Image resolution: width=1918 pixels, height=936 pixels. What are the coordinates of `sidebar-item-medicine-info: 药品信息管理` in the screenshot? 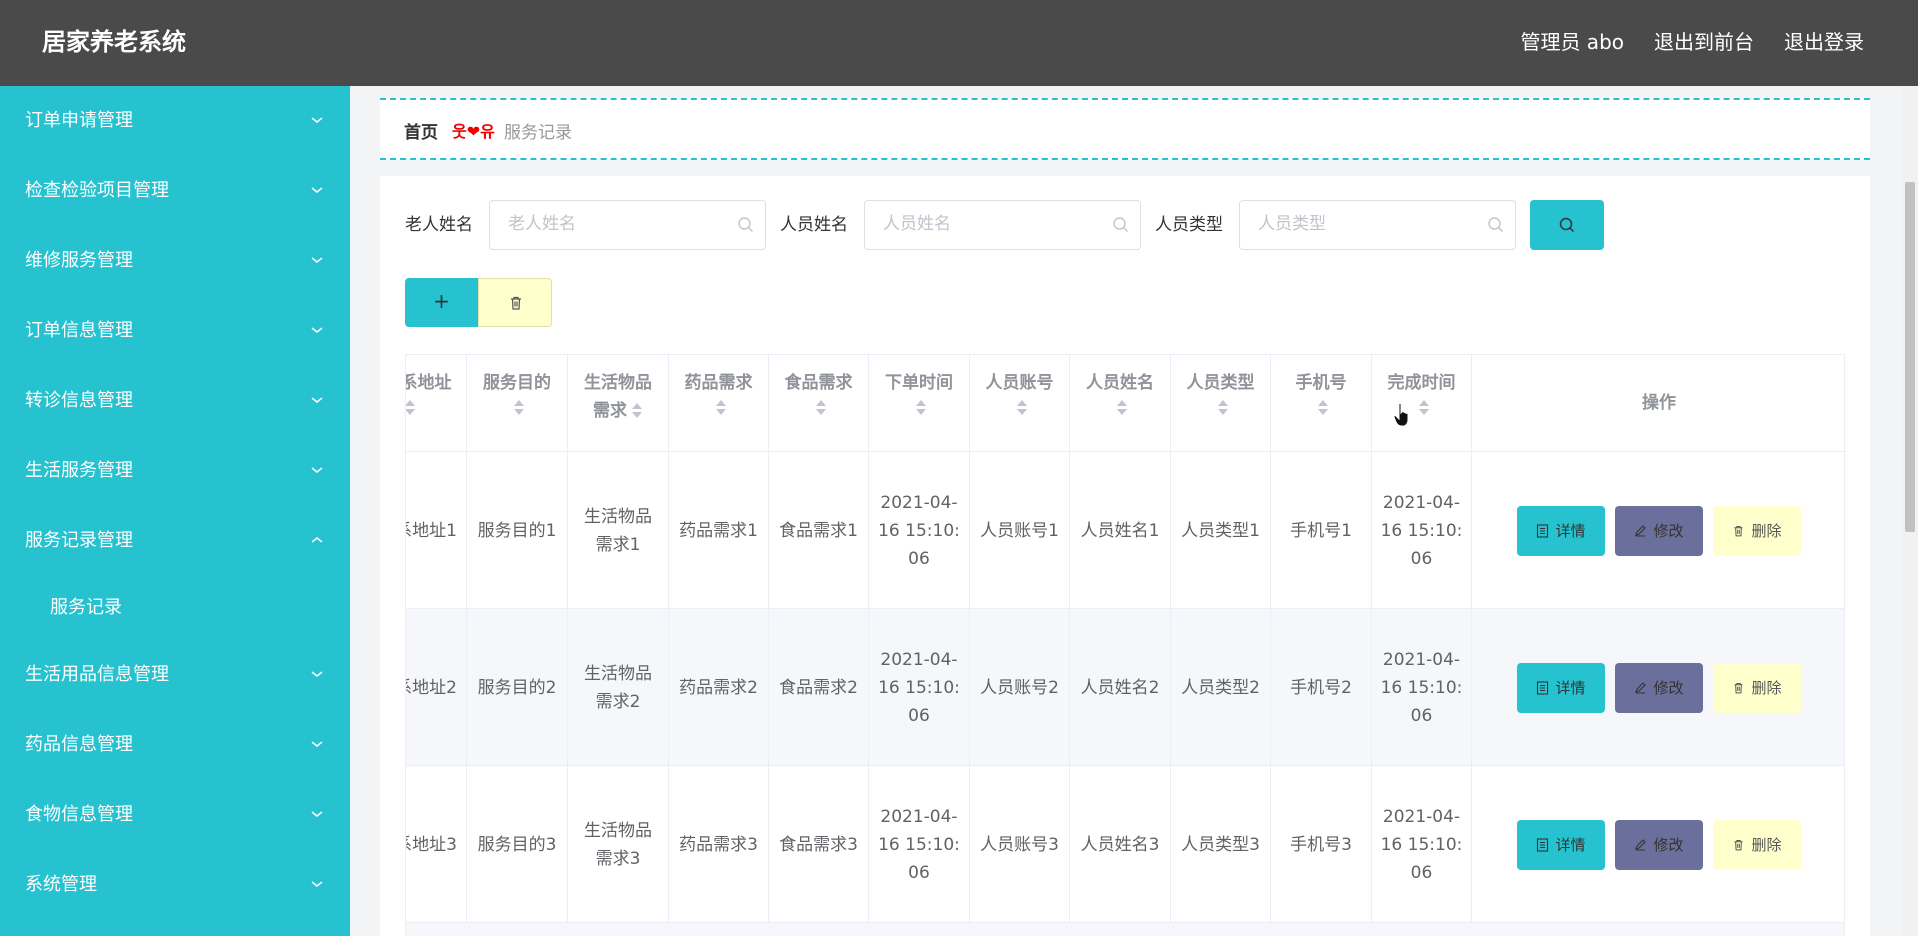 It's located at (175, 745).